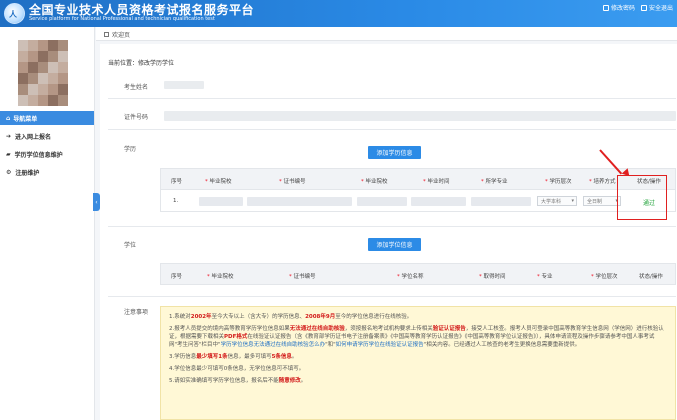 The image size is (677, 420). I want to click on row-index: 1., so click(176, 201).